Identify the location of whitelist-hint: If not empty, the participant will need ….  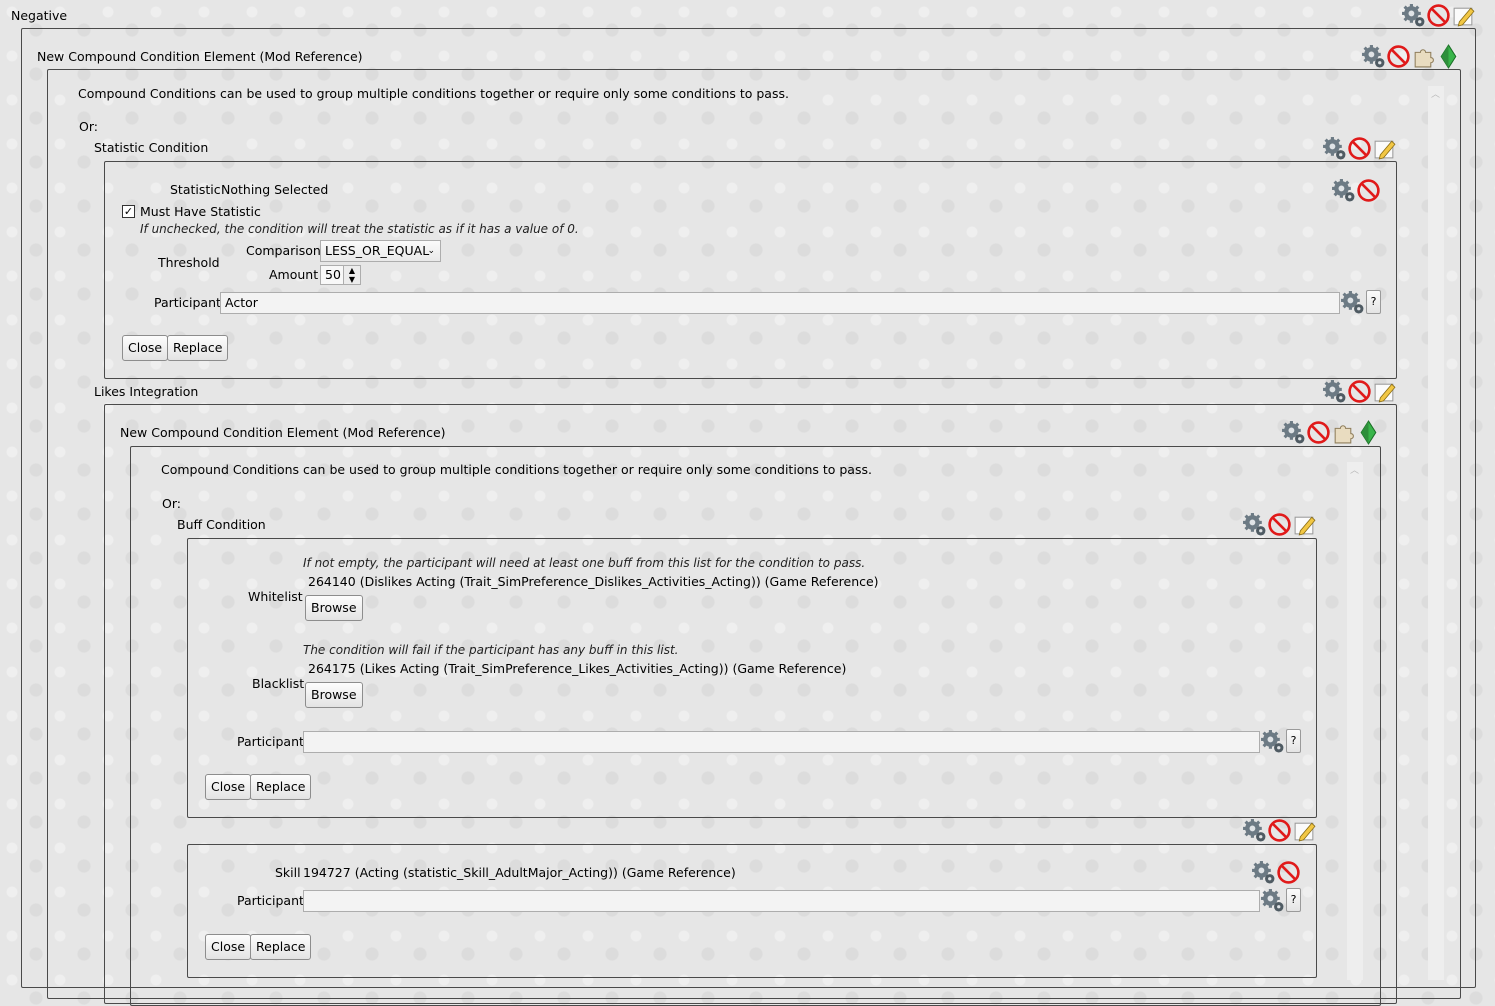
(584, 563).